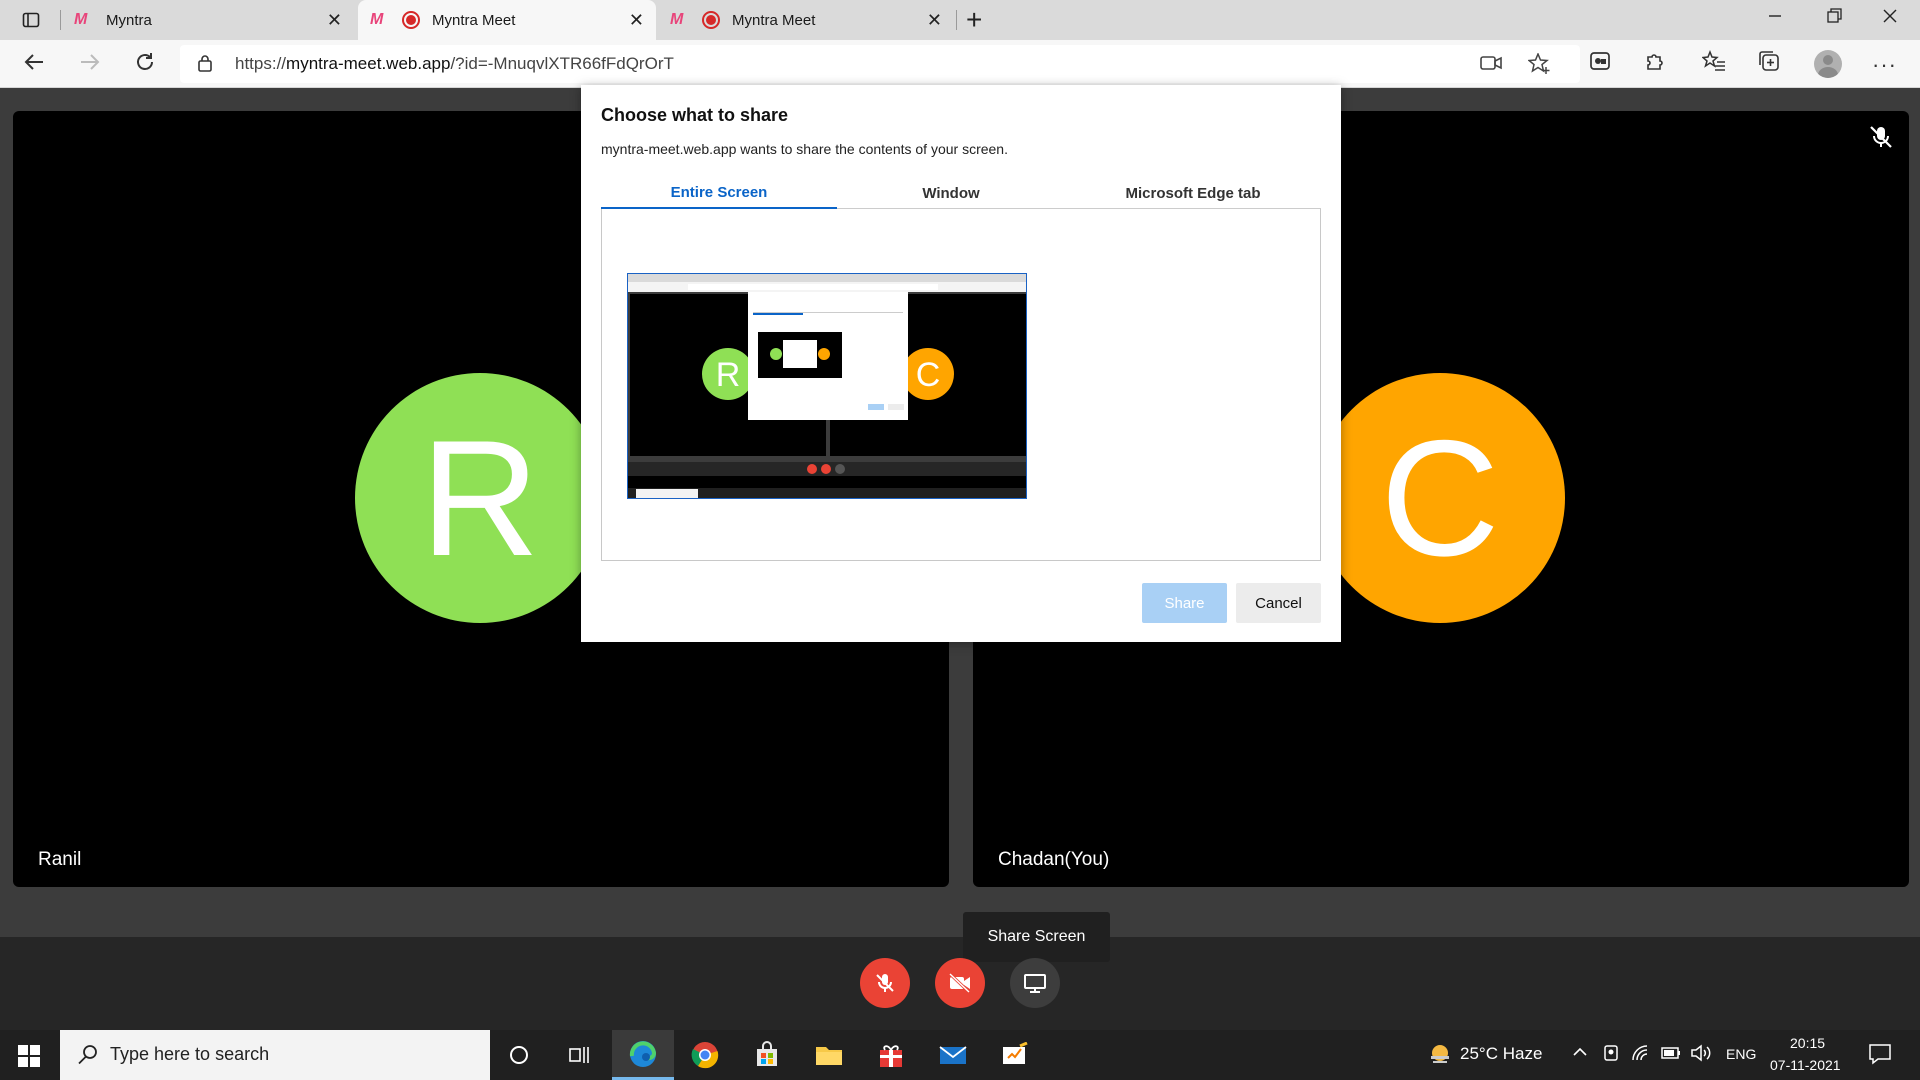 The width and height of the screenshot is (1920, 1080). Describe the element at coordinates (519, 1055) in the screenshot. I see `cortana-icon` at that location.